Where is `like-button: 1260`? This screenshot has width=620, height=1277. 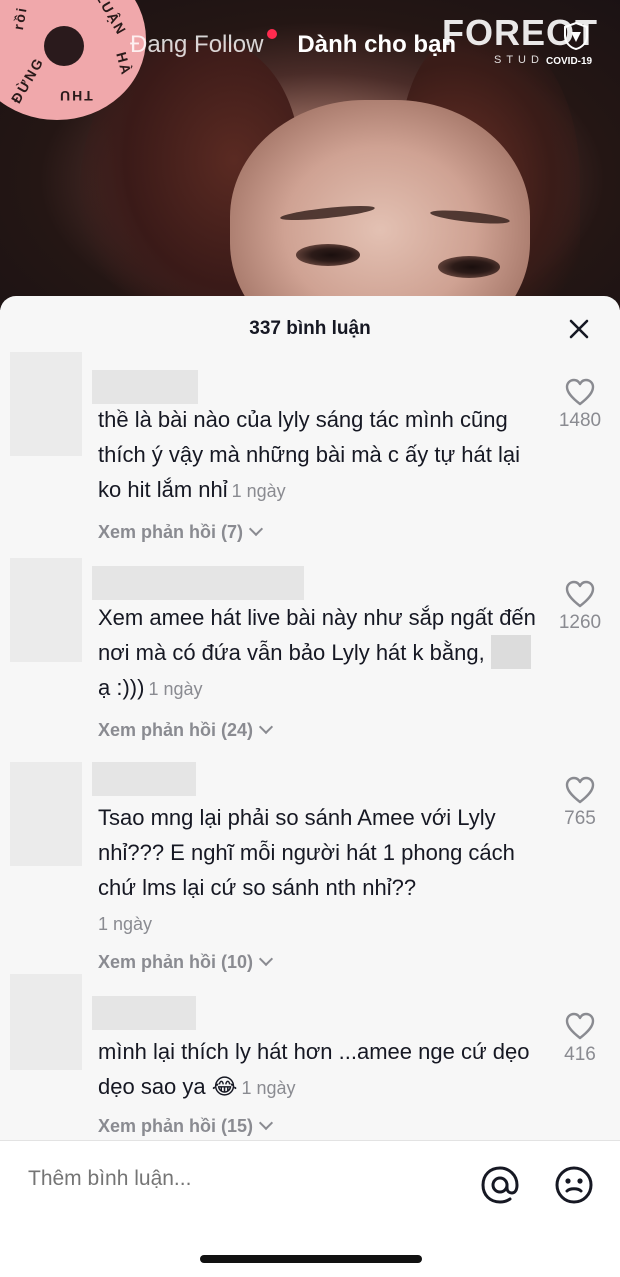
like-button: 1260 is located at coordinates (580, 607).